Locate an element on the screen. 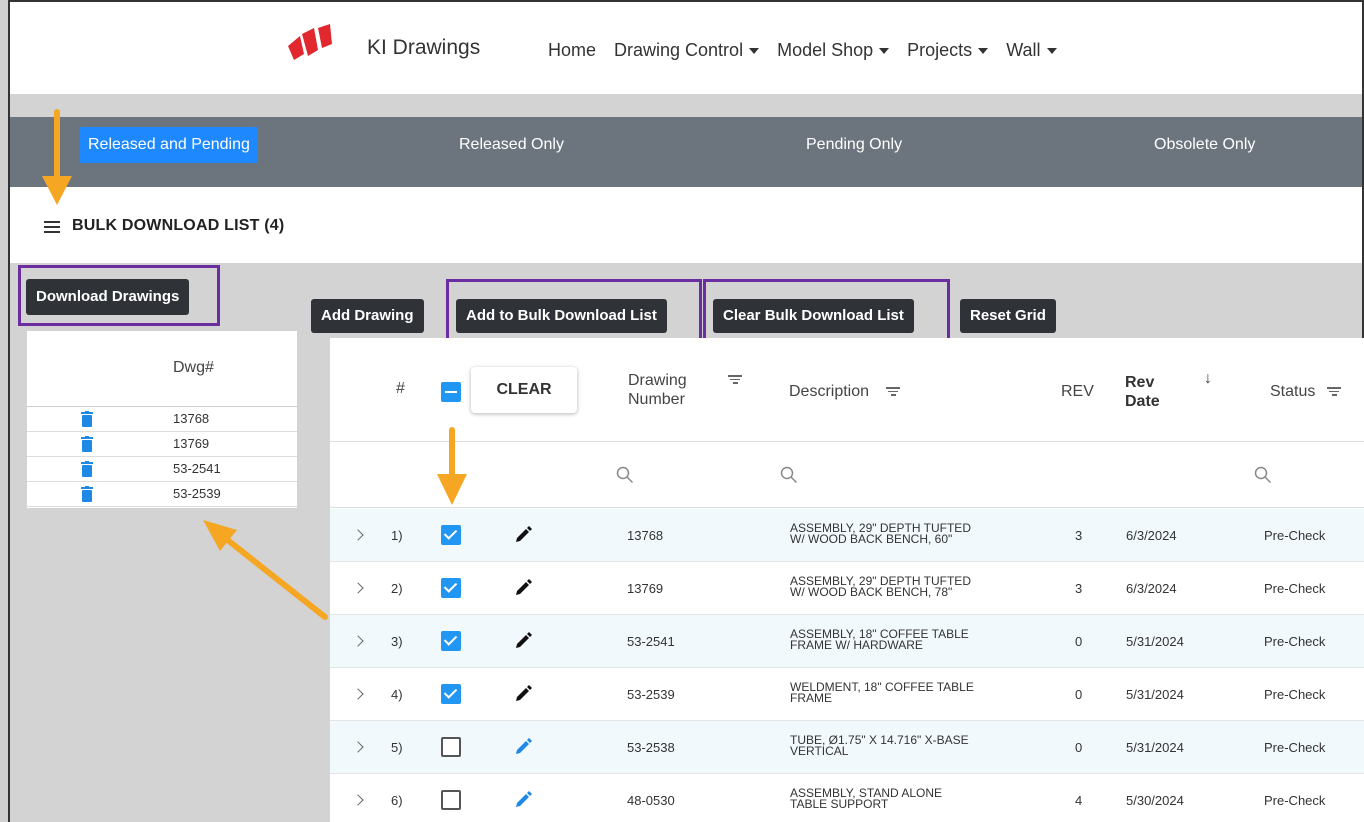 The height and width of the screenshot is (822, 1364). nav-drawing-control-label: Drawing Control is located at coordinates (679, 50).